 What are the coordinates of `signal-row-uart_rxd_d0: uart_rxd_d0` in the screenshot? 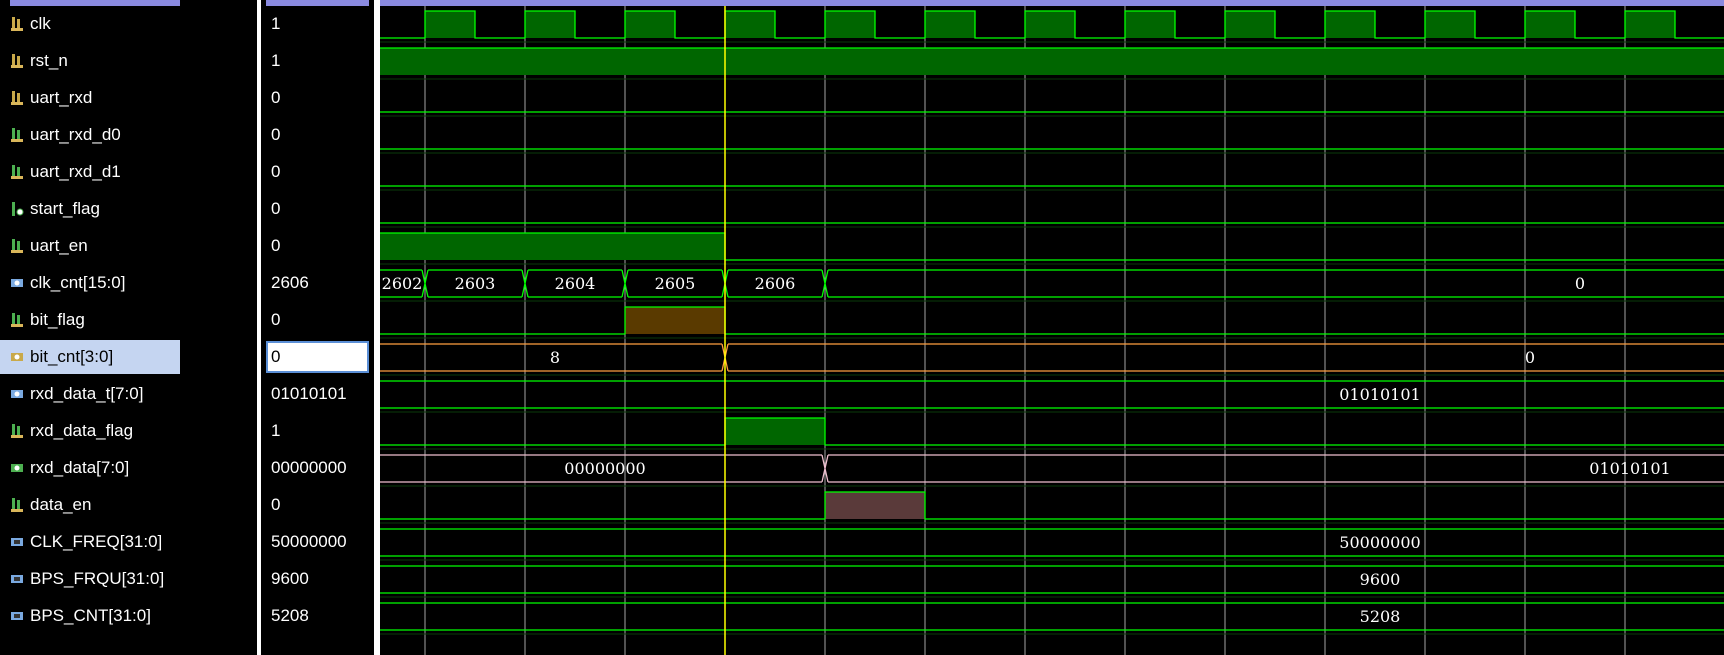 It's located at (128, 135).